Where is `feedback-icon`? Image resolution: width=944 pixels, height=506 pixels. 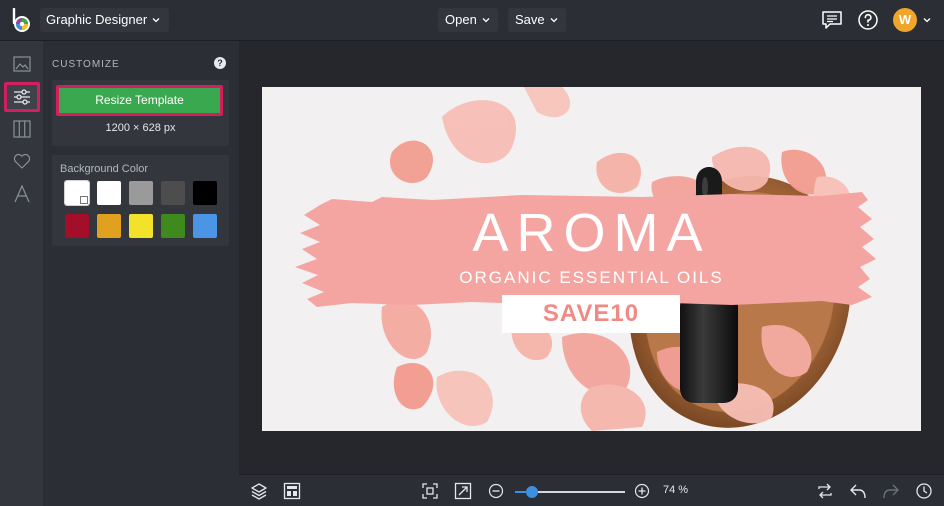 feedback-icon is located at coordinates (832, 20).